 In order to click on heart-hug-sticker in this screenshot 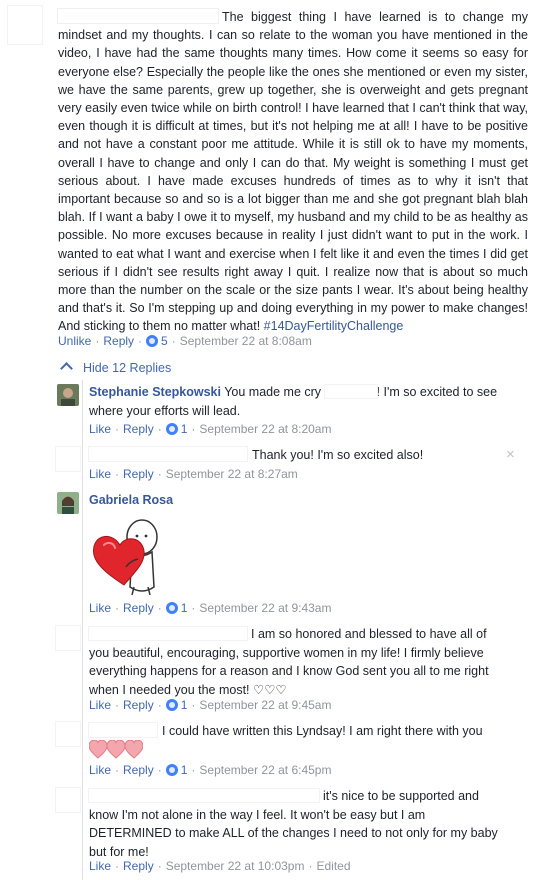, I will do `click(125, 557)`.